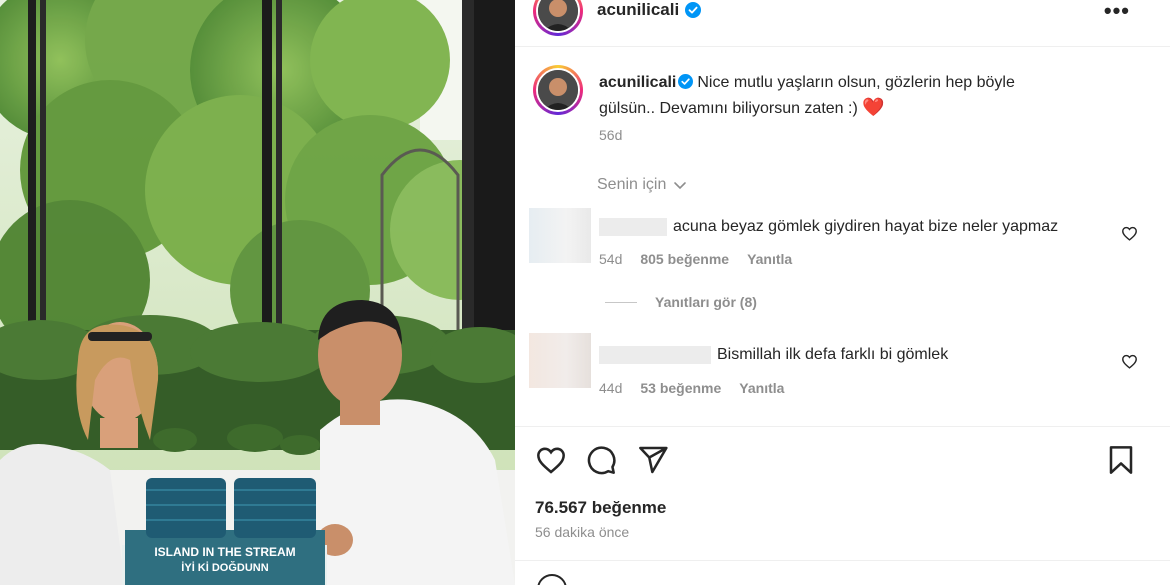  I want to click on red-heart-emoji: ❤️, so click(873, 107).